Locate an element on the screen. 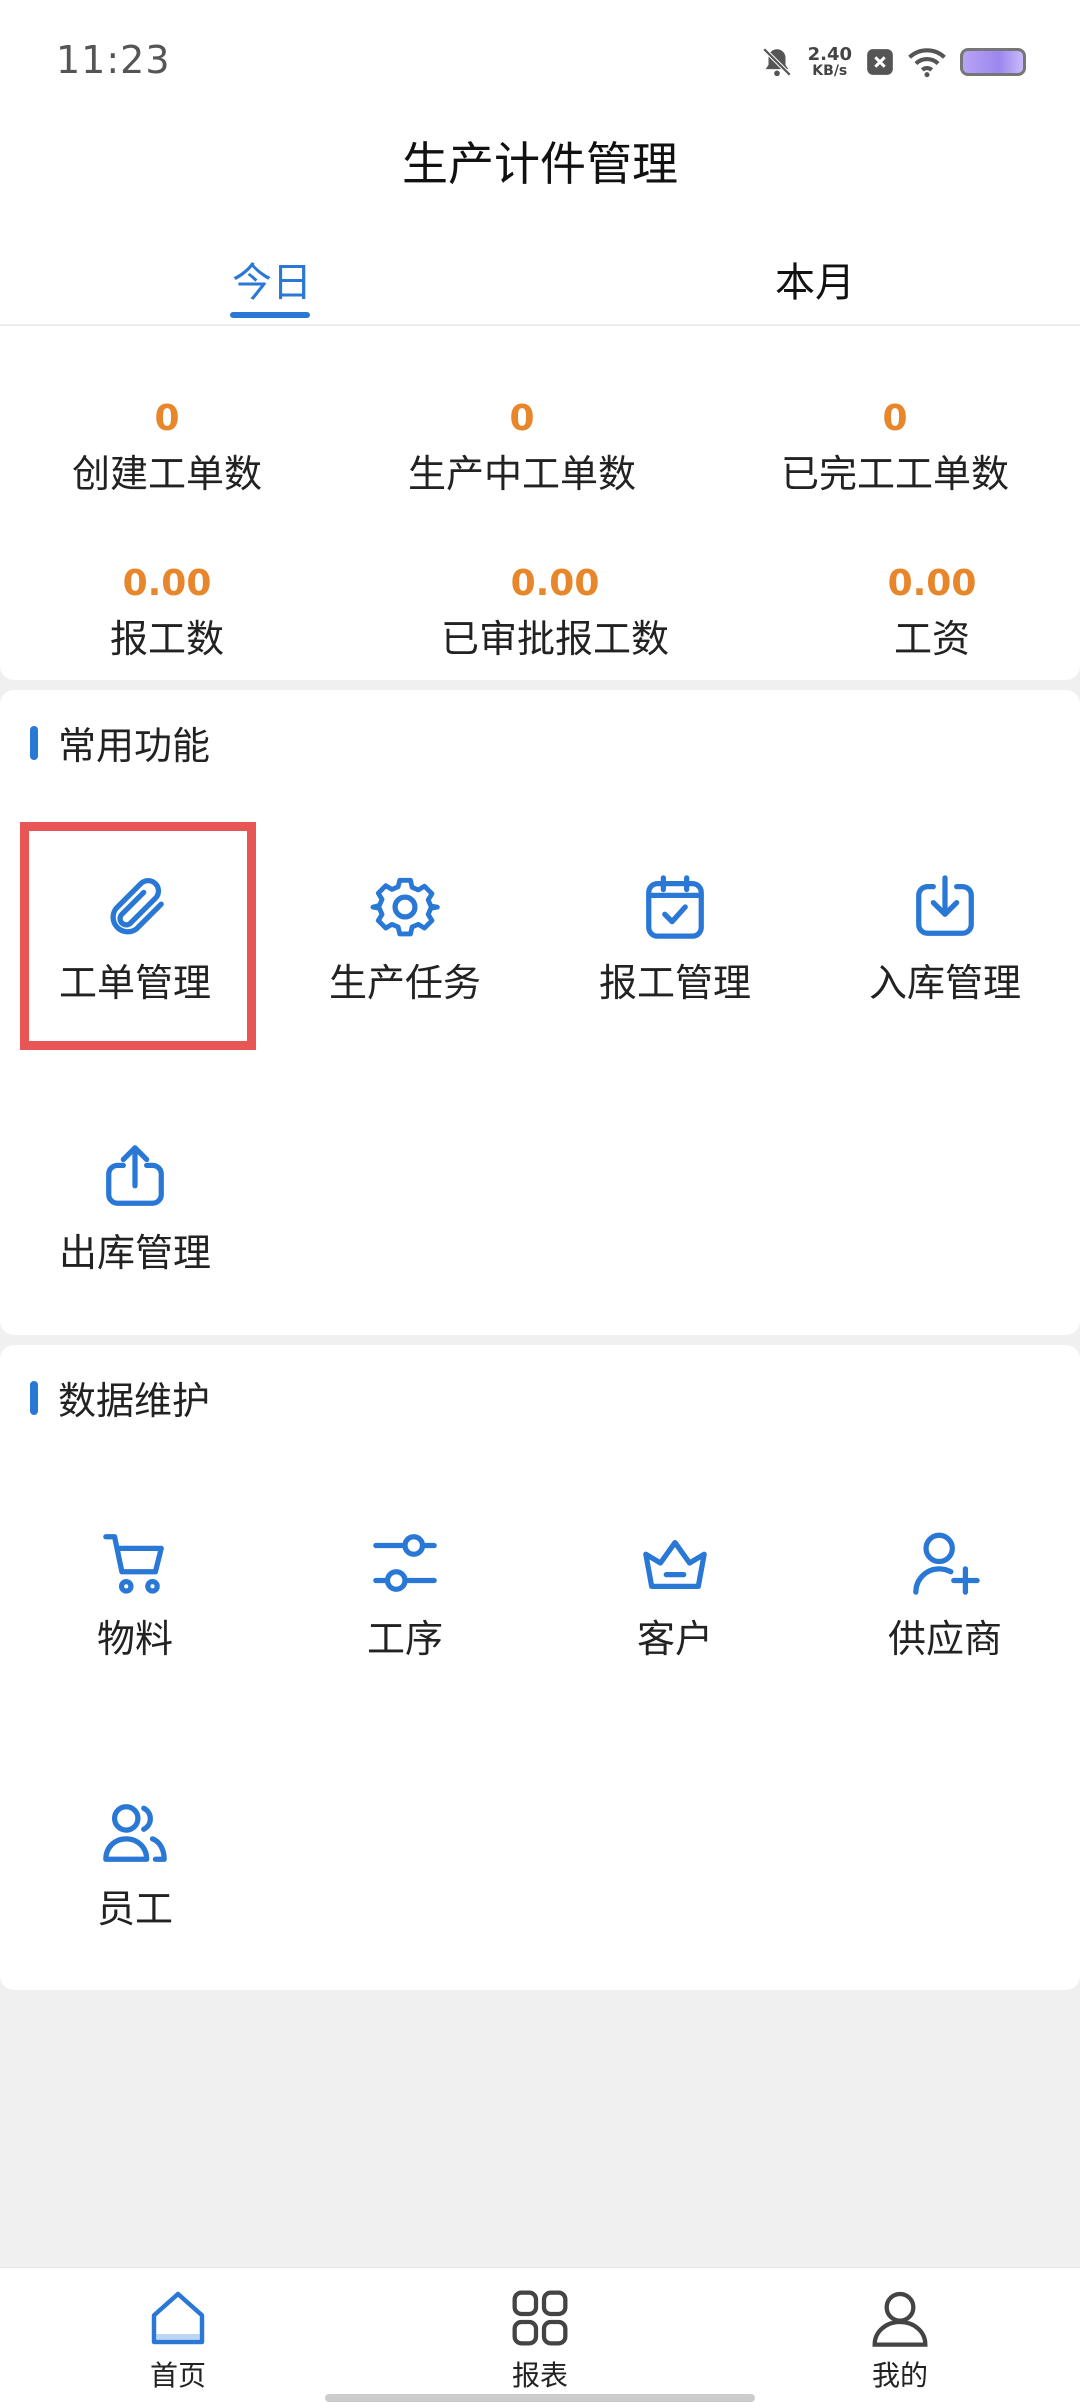 This screenshot has width=1080, height=2408. system-icons: 2.40 KB/s is located at coordinates (893, 62).